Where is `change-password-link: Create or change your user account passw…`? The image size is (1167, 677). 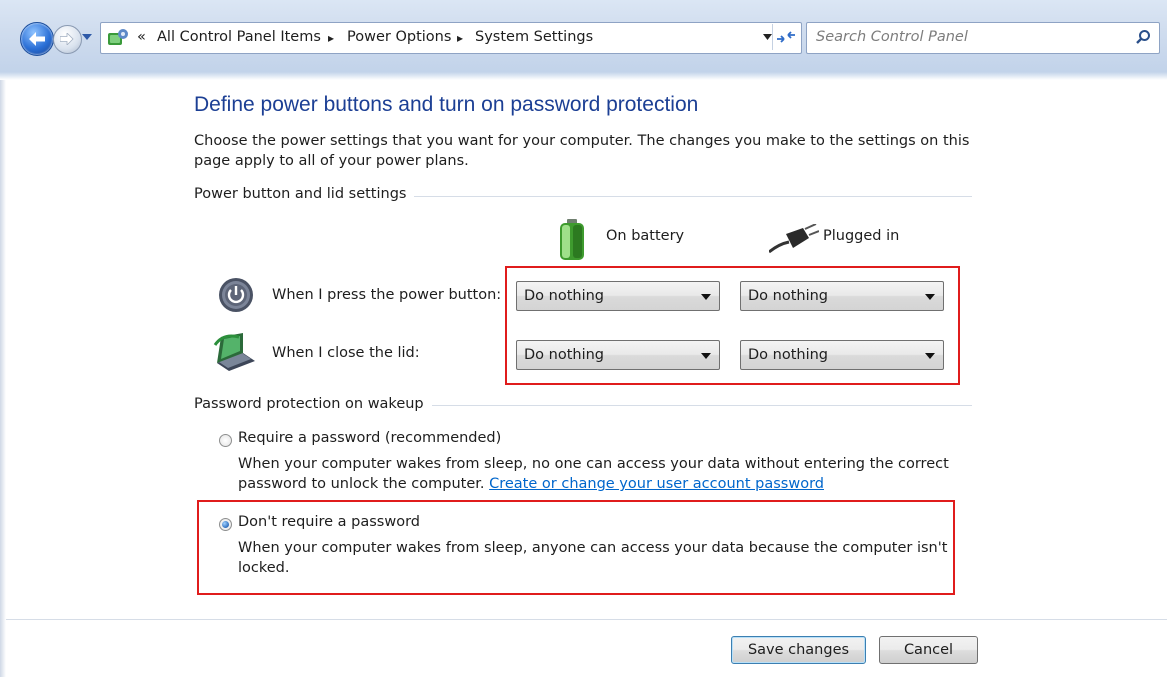 change-password-link: Create or change your user account passw… is located at coordinates (656, 484).